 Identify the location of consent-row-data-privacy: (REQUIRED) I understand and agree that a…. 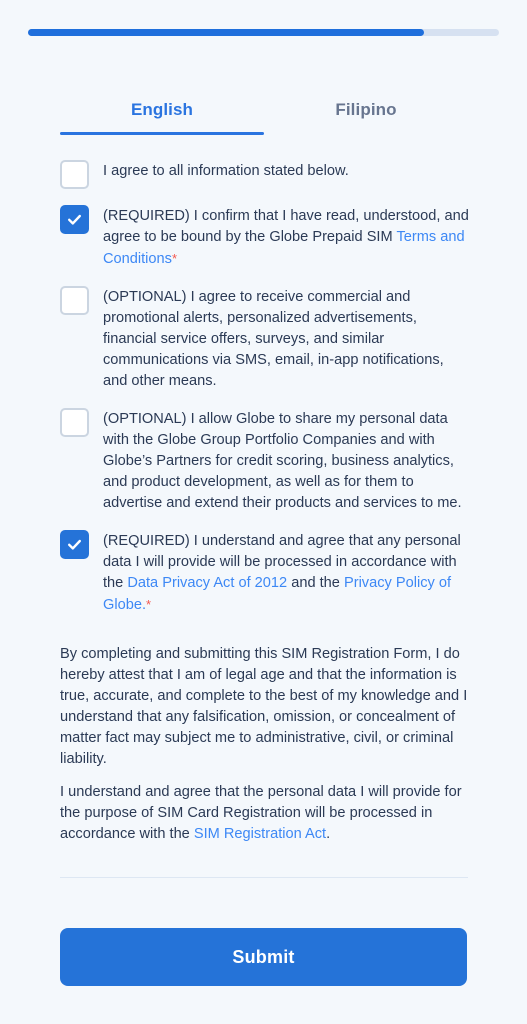
(265, 572).